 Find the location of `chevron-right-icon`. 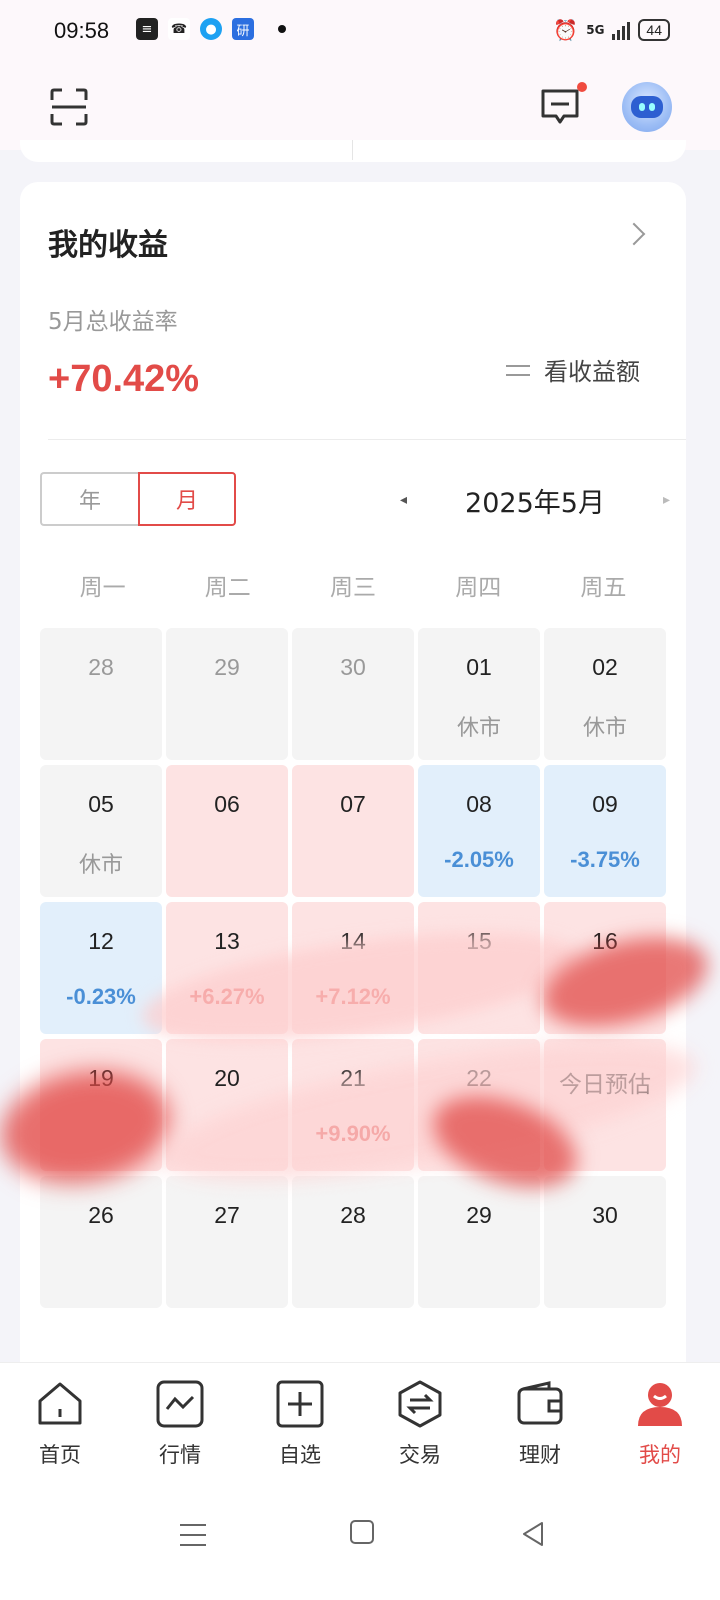

chevron-right-icon is located at coordinates (634, 234).